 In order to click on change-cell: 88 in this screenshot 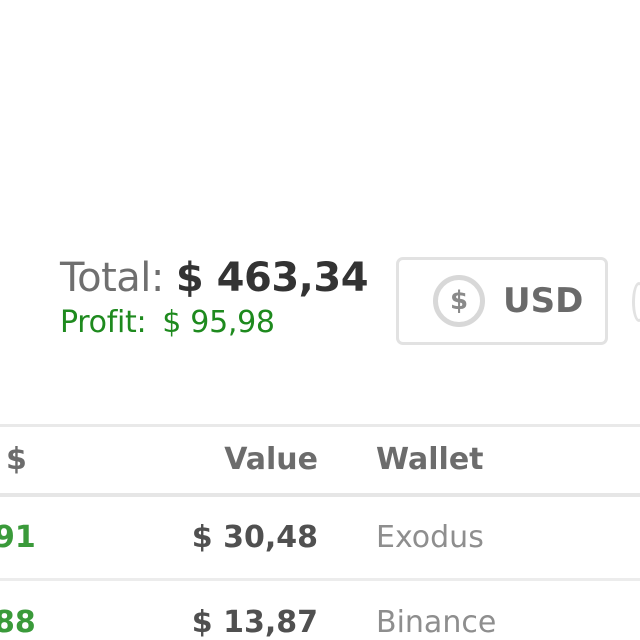, I will do `click(18, 622)`.